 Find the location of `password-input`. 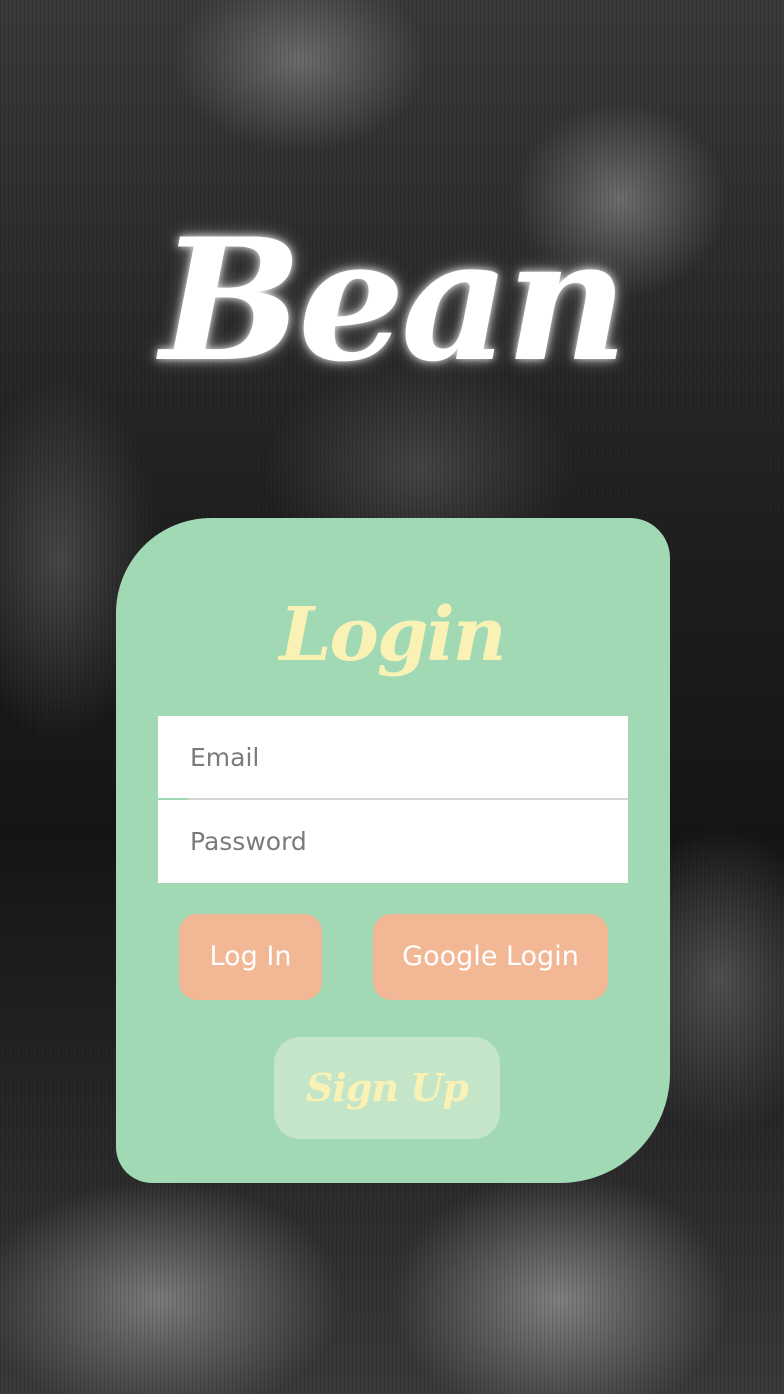

password-input is located at coordinates (400, 841).